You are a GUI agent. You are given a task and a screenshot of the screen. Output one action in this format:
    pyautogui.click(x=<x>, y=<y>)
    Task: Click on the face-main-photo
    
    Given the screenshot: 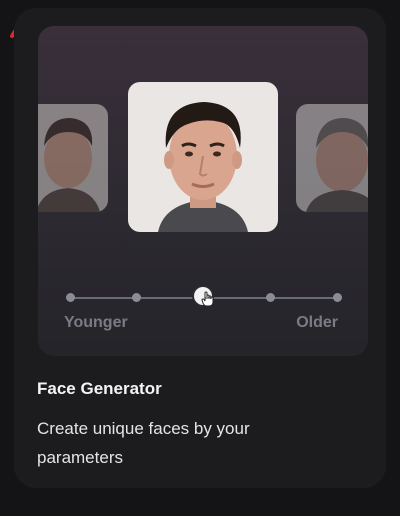 What is the action you would take?
    pyautogui.click(x=203, y=157)
    